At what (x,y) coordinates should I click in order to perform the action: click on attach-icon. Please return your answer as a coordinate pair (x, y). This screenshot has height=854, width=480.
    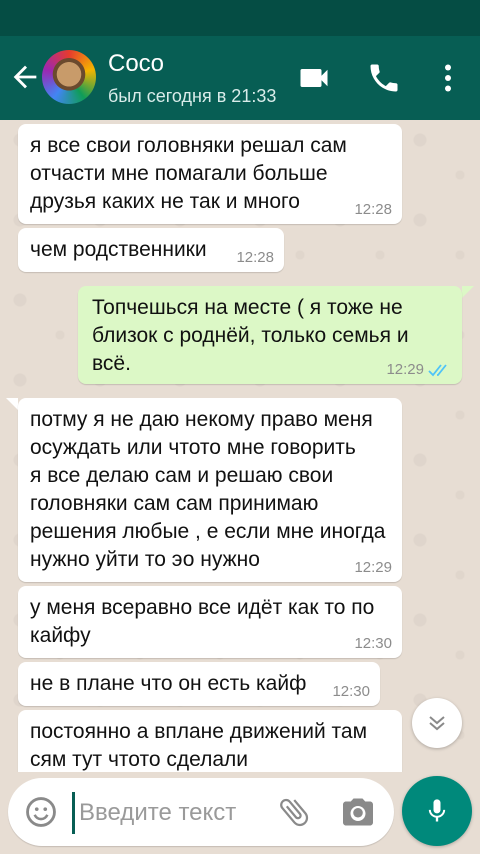
    Looking at the image, I should click on (294, 812).